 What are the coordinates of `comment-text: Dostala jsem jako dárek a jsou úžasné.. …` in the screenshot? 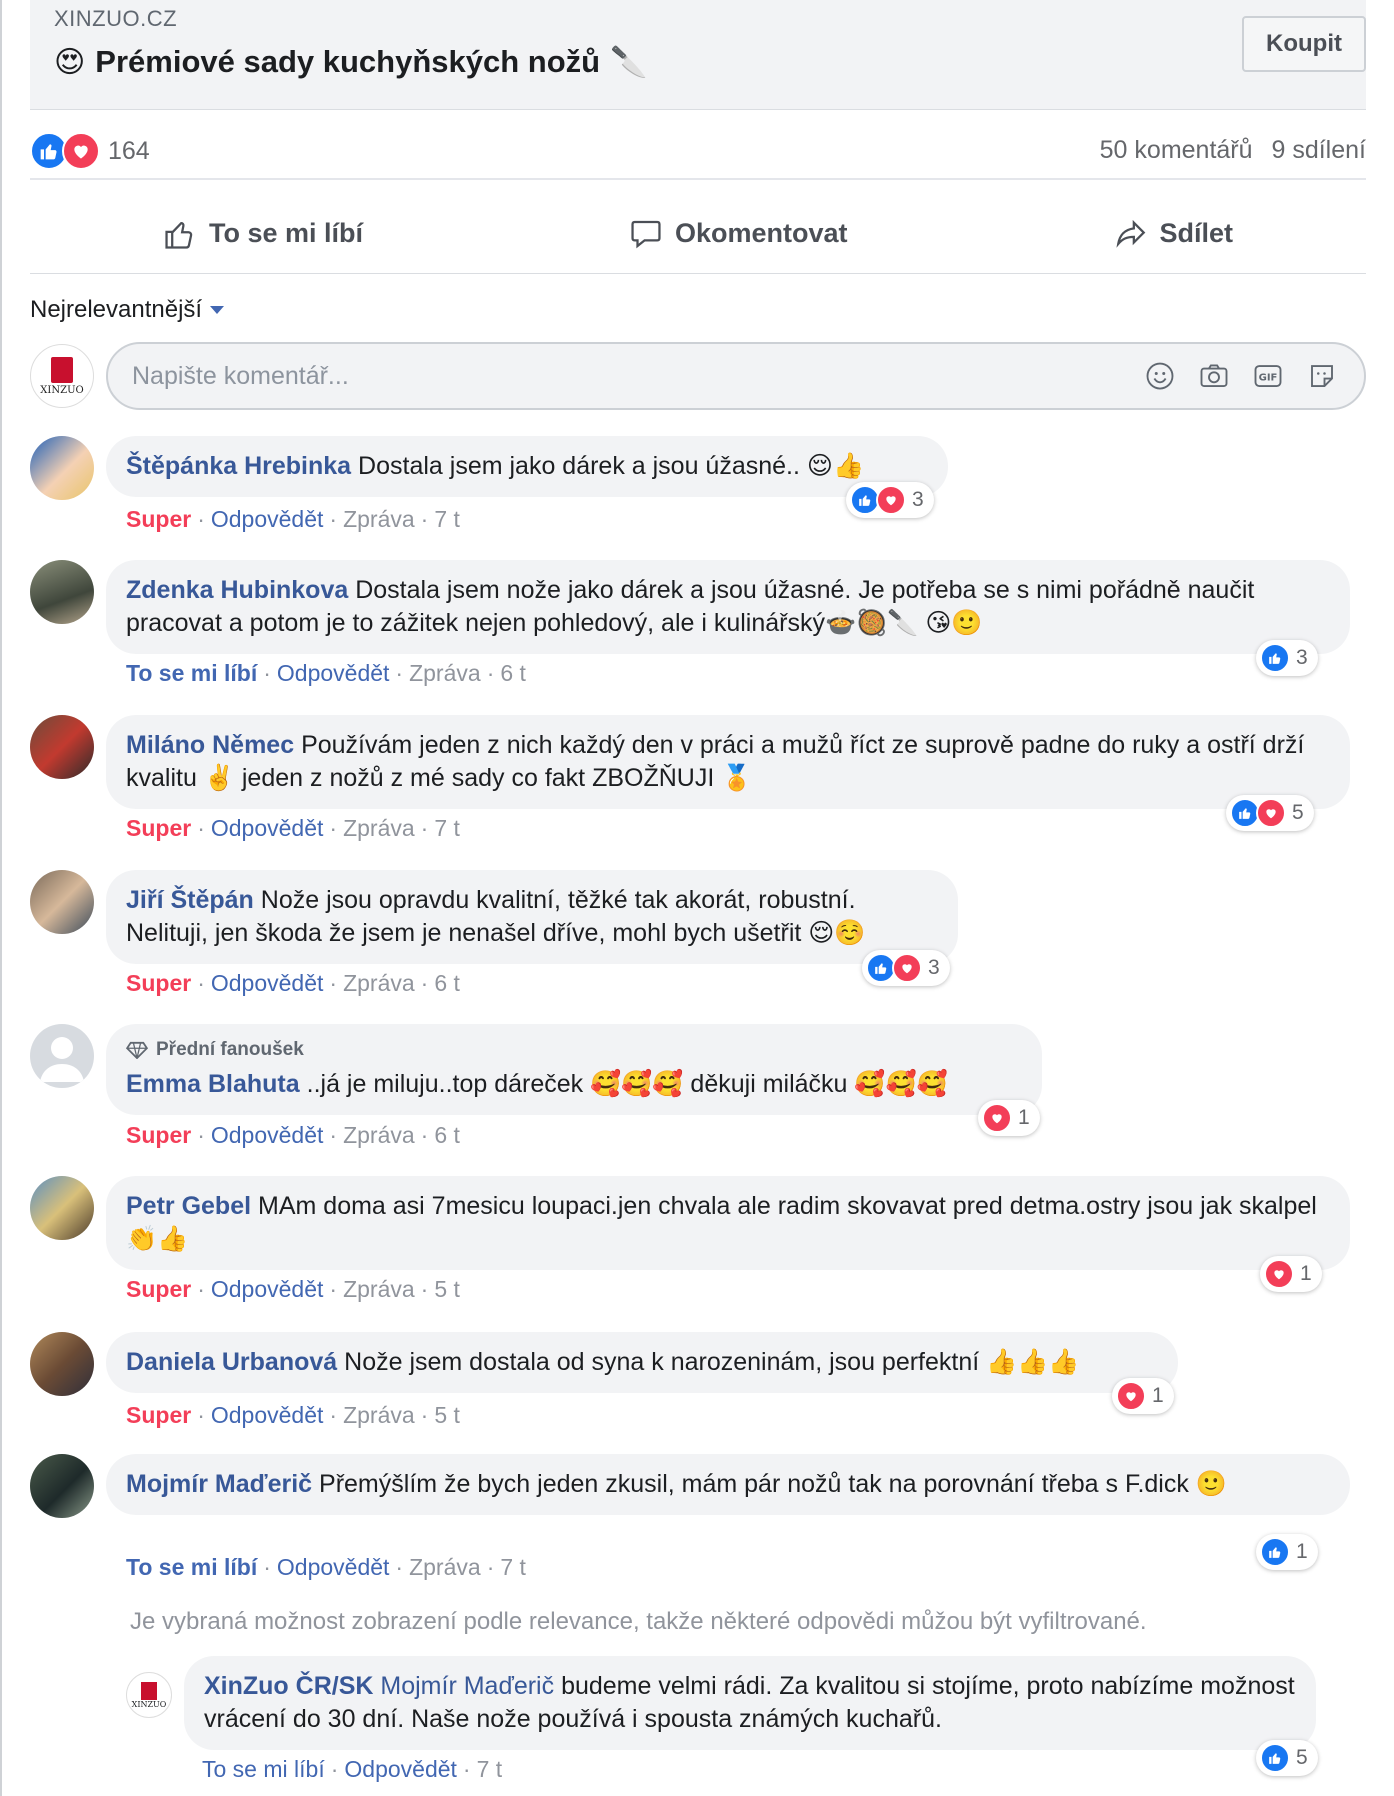 It's located at (611, 466).